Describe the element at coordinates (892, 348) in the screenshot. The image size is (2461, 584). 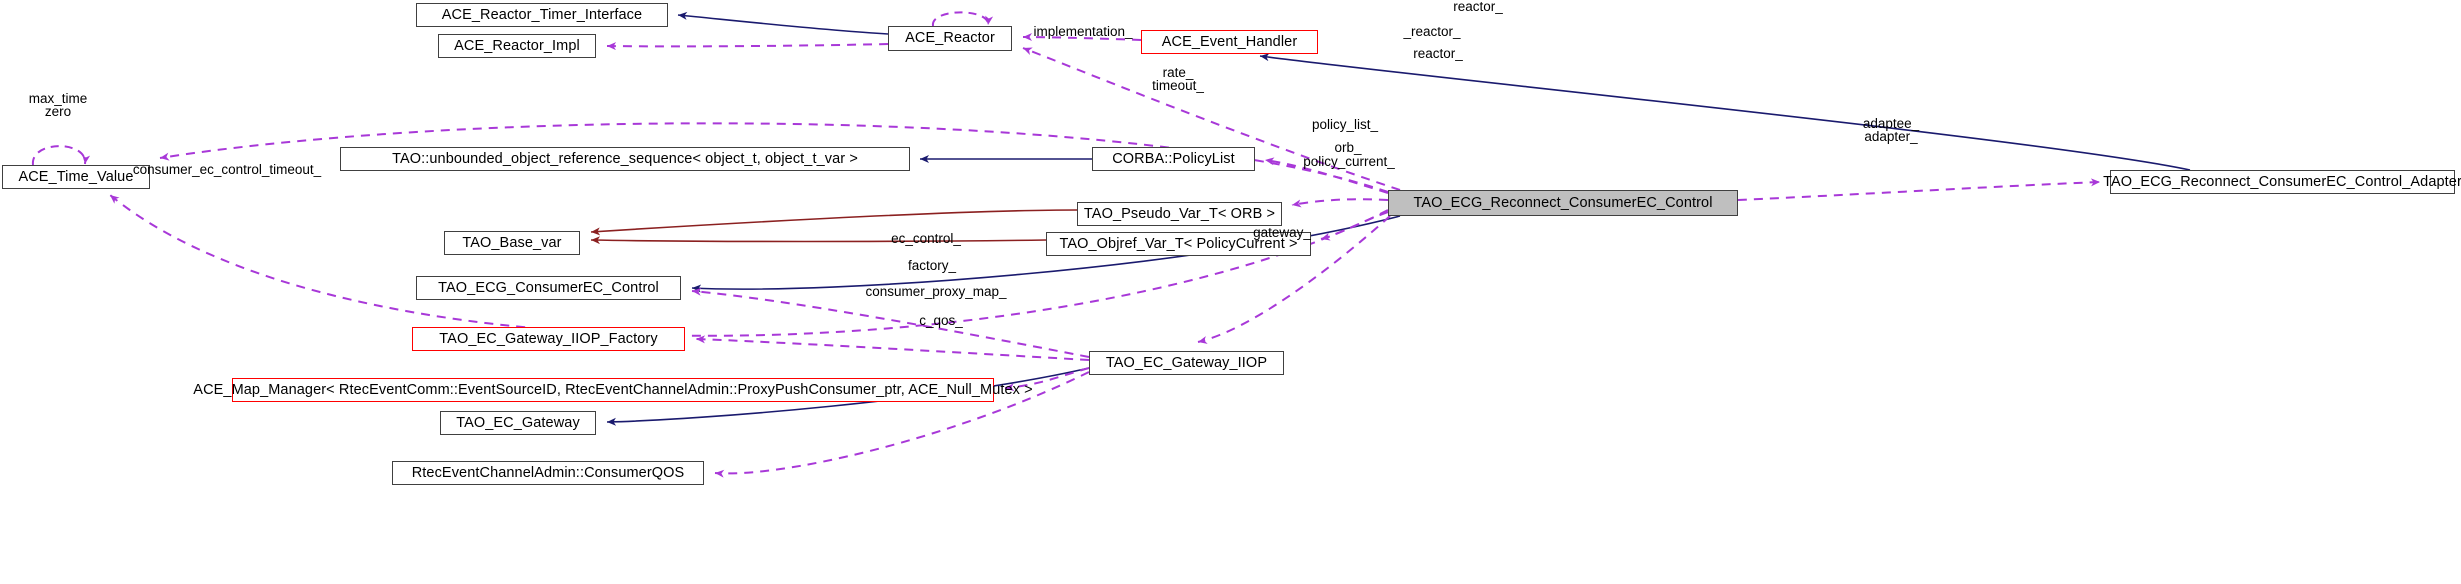
I see `edge-usage-gatewayiiop-factory` at that location.